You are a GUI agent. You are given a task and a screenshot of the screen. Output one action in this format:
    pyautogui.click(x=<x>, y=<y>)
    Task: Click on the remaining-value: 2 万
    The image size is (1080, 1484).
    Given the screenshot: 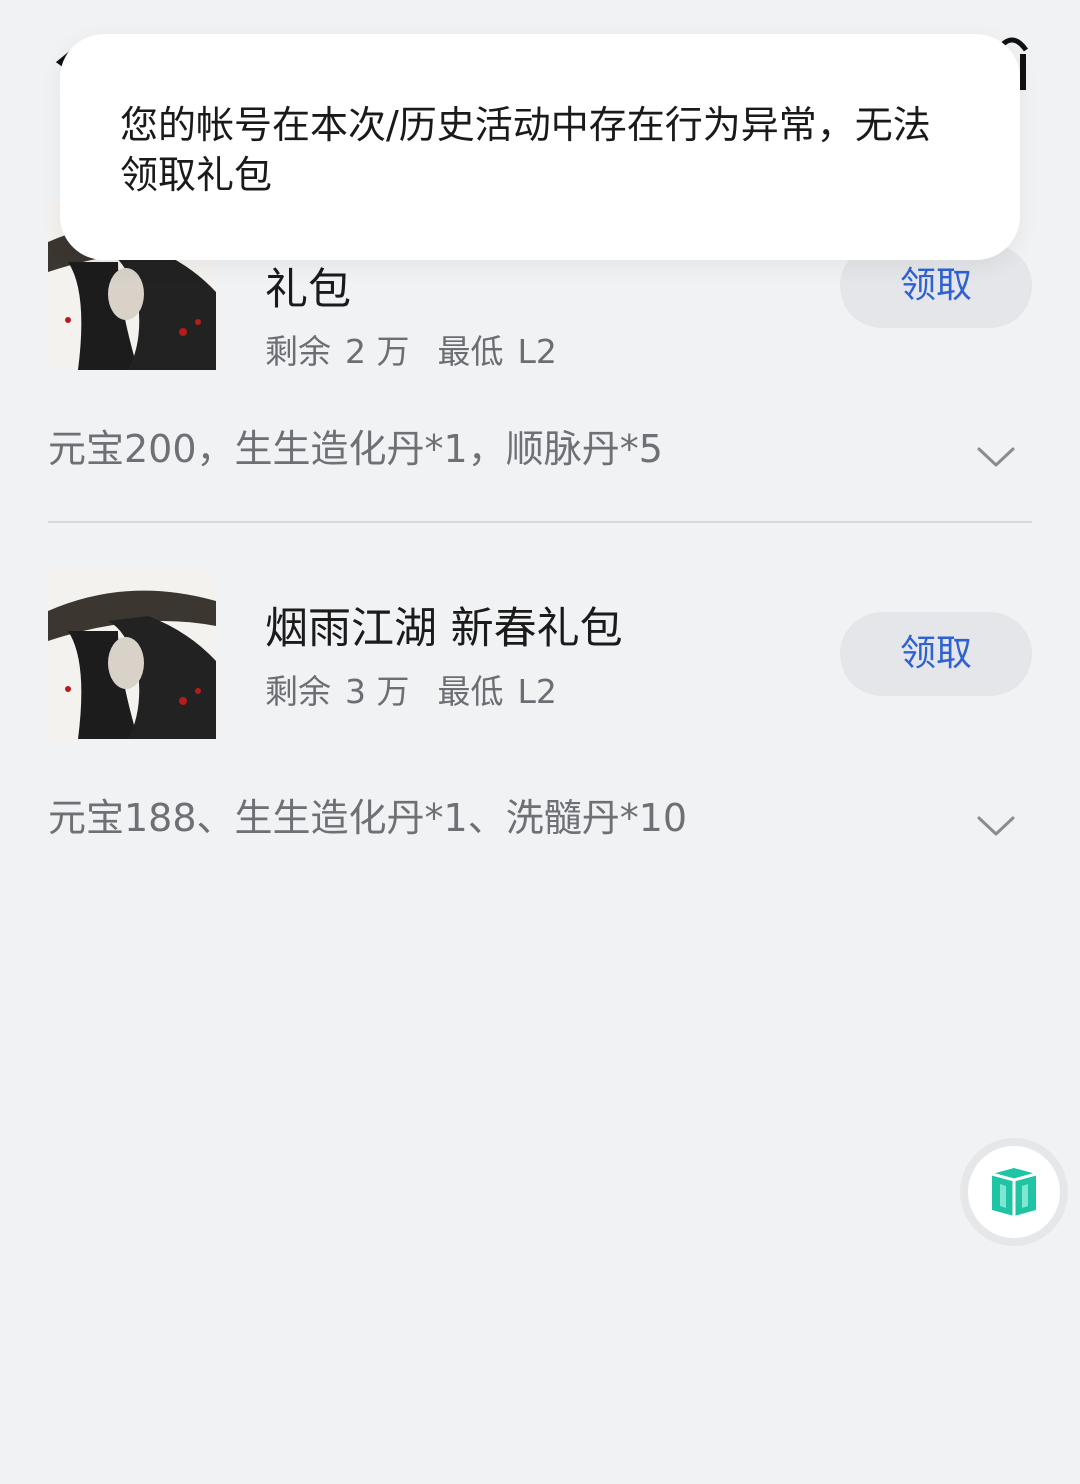 What is the action you would take?
    pyautogui.click(x=377, y=351)
    